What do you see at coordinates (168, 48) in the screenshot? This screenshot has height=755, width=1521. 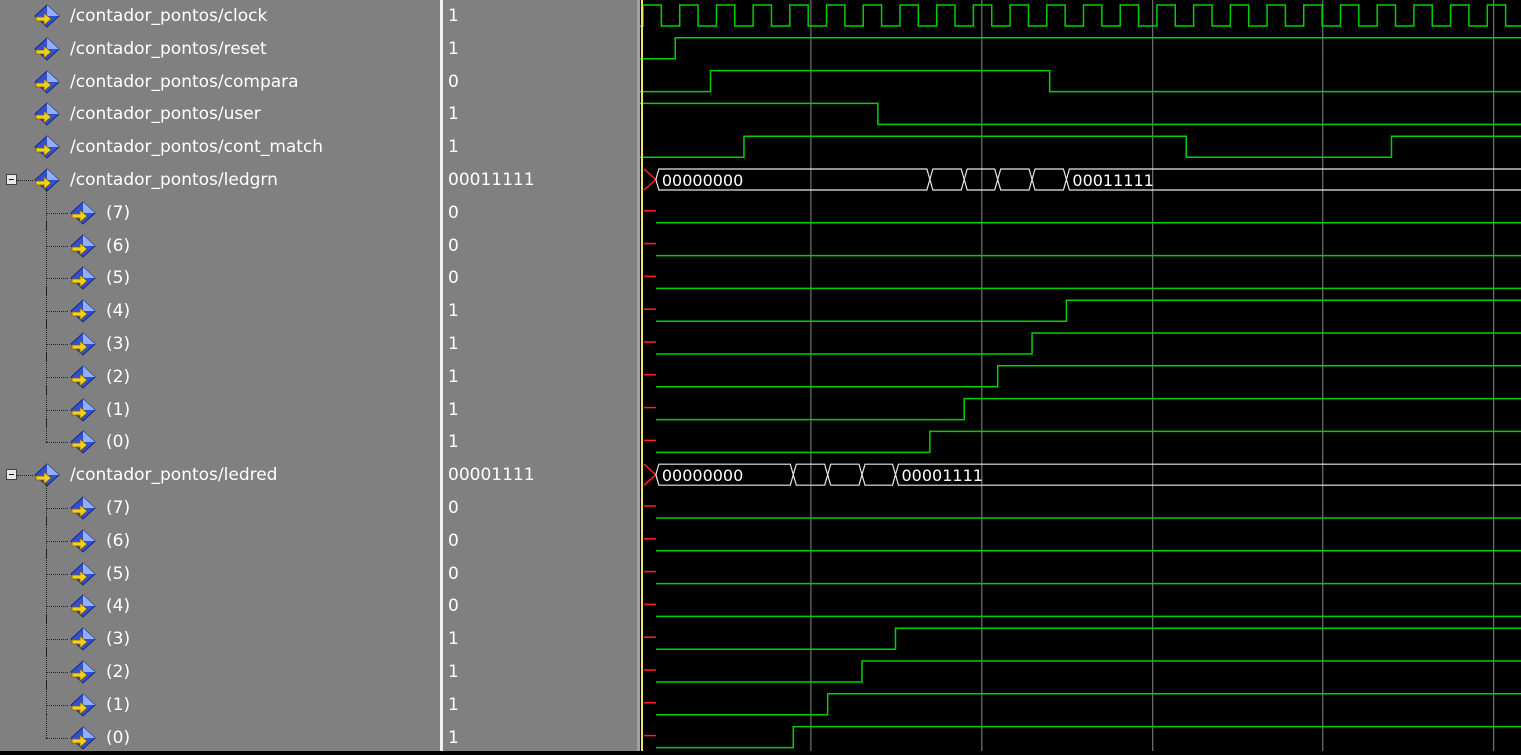 I see `signal-name: /contador_pontos/reset` at bounding box center [168, 48].